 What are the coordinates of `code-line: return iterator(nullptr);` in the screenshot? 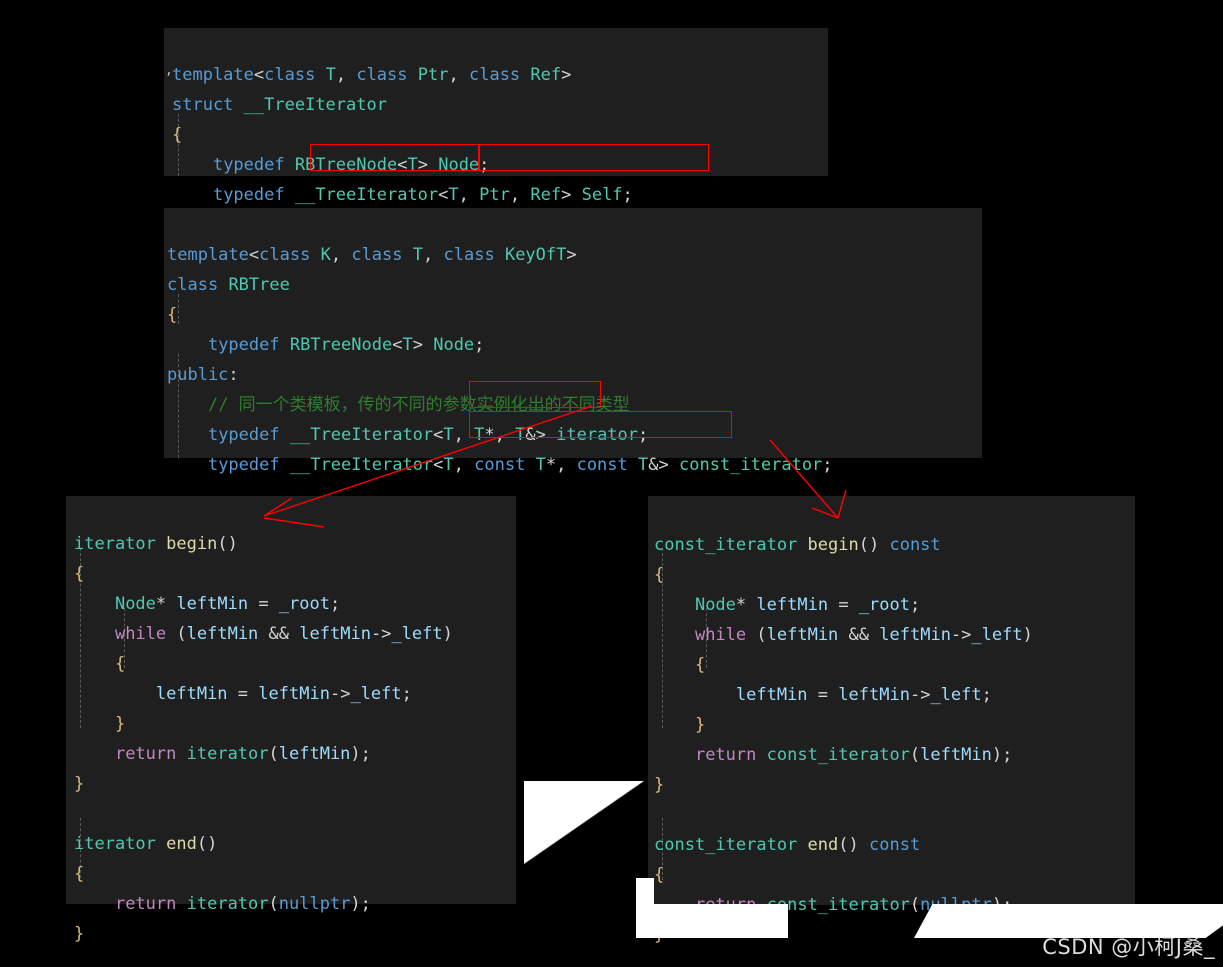 It's located at (242, 904).